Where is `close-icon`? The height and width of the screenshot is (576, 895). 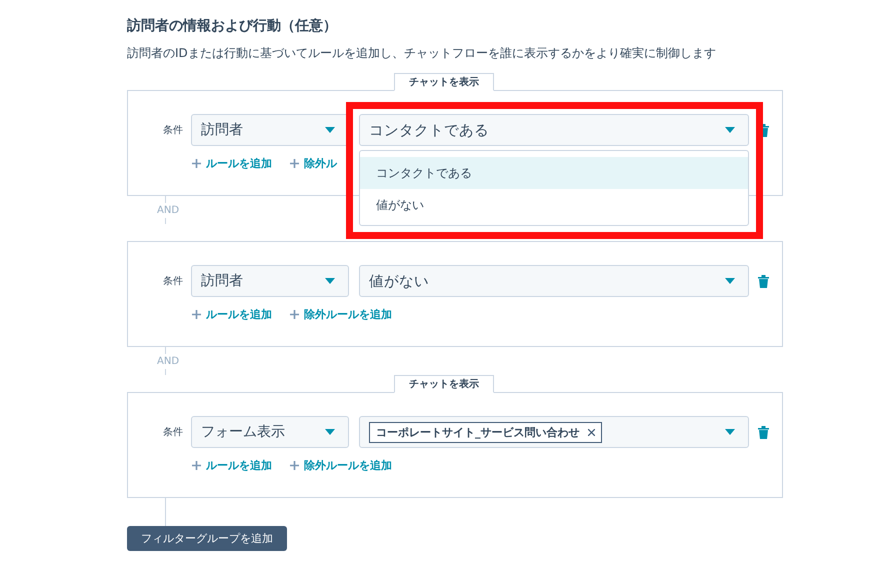 close-icon is located at coordinates (591, 432).